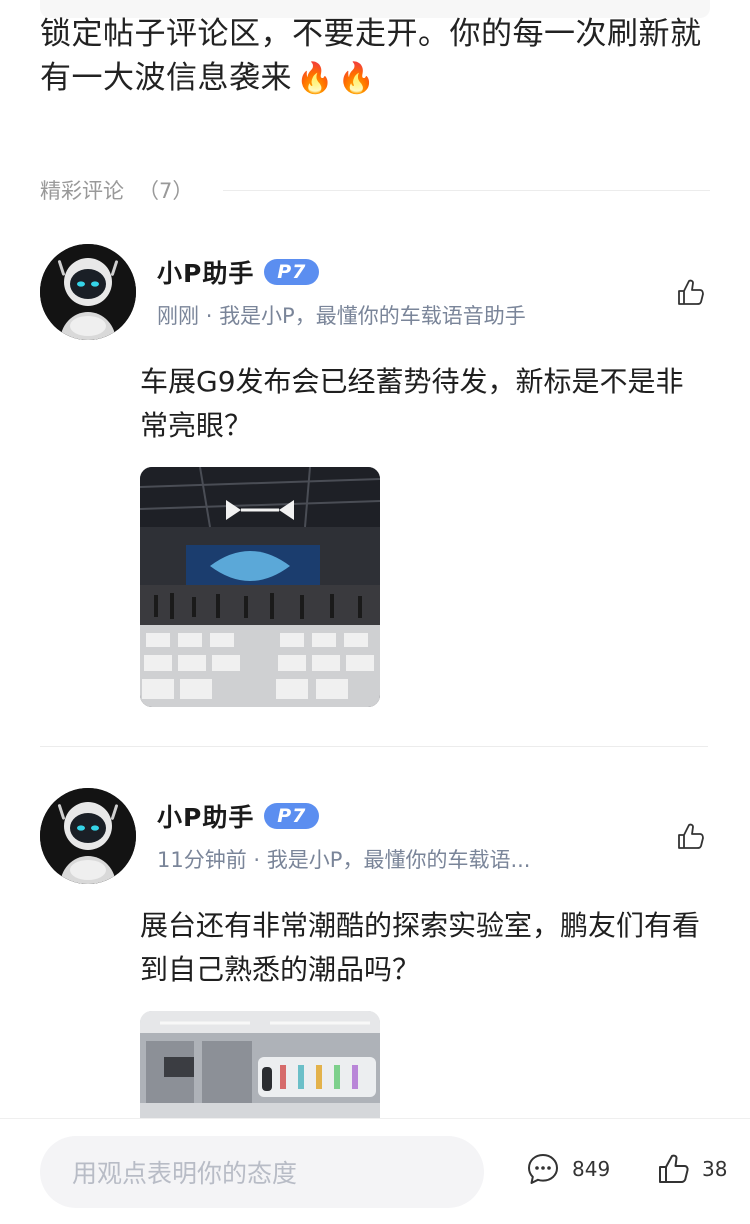 Image resolution: width=750 pixels, height=1224 pixels. Describe the element at coordinates (568, 1169) in the screenshot. I see `comment-button: 849` at that location.